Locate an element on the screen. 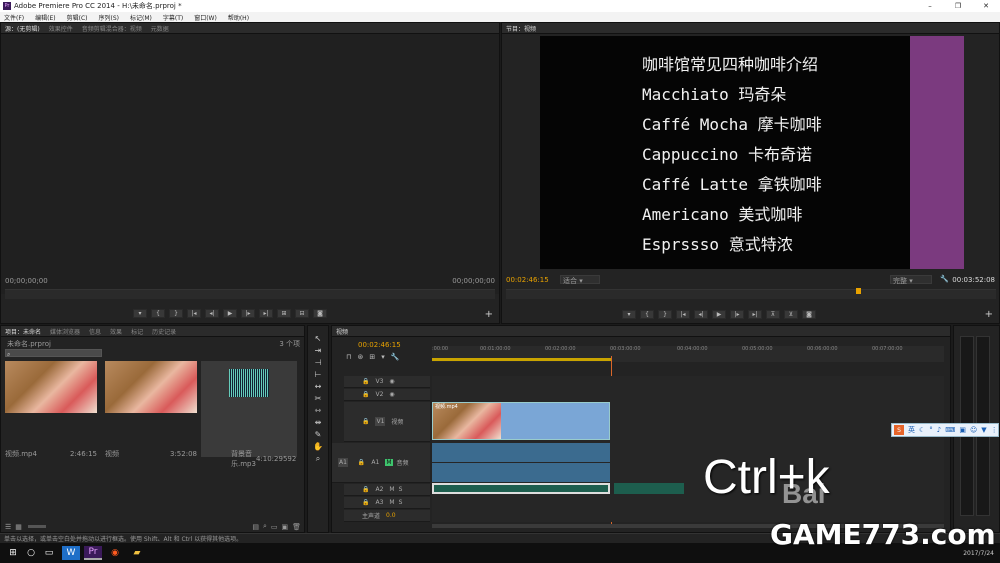  search-icon: ○ is located at coordinates (31, 553).